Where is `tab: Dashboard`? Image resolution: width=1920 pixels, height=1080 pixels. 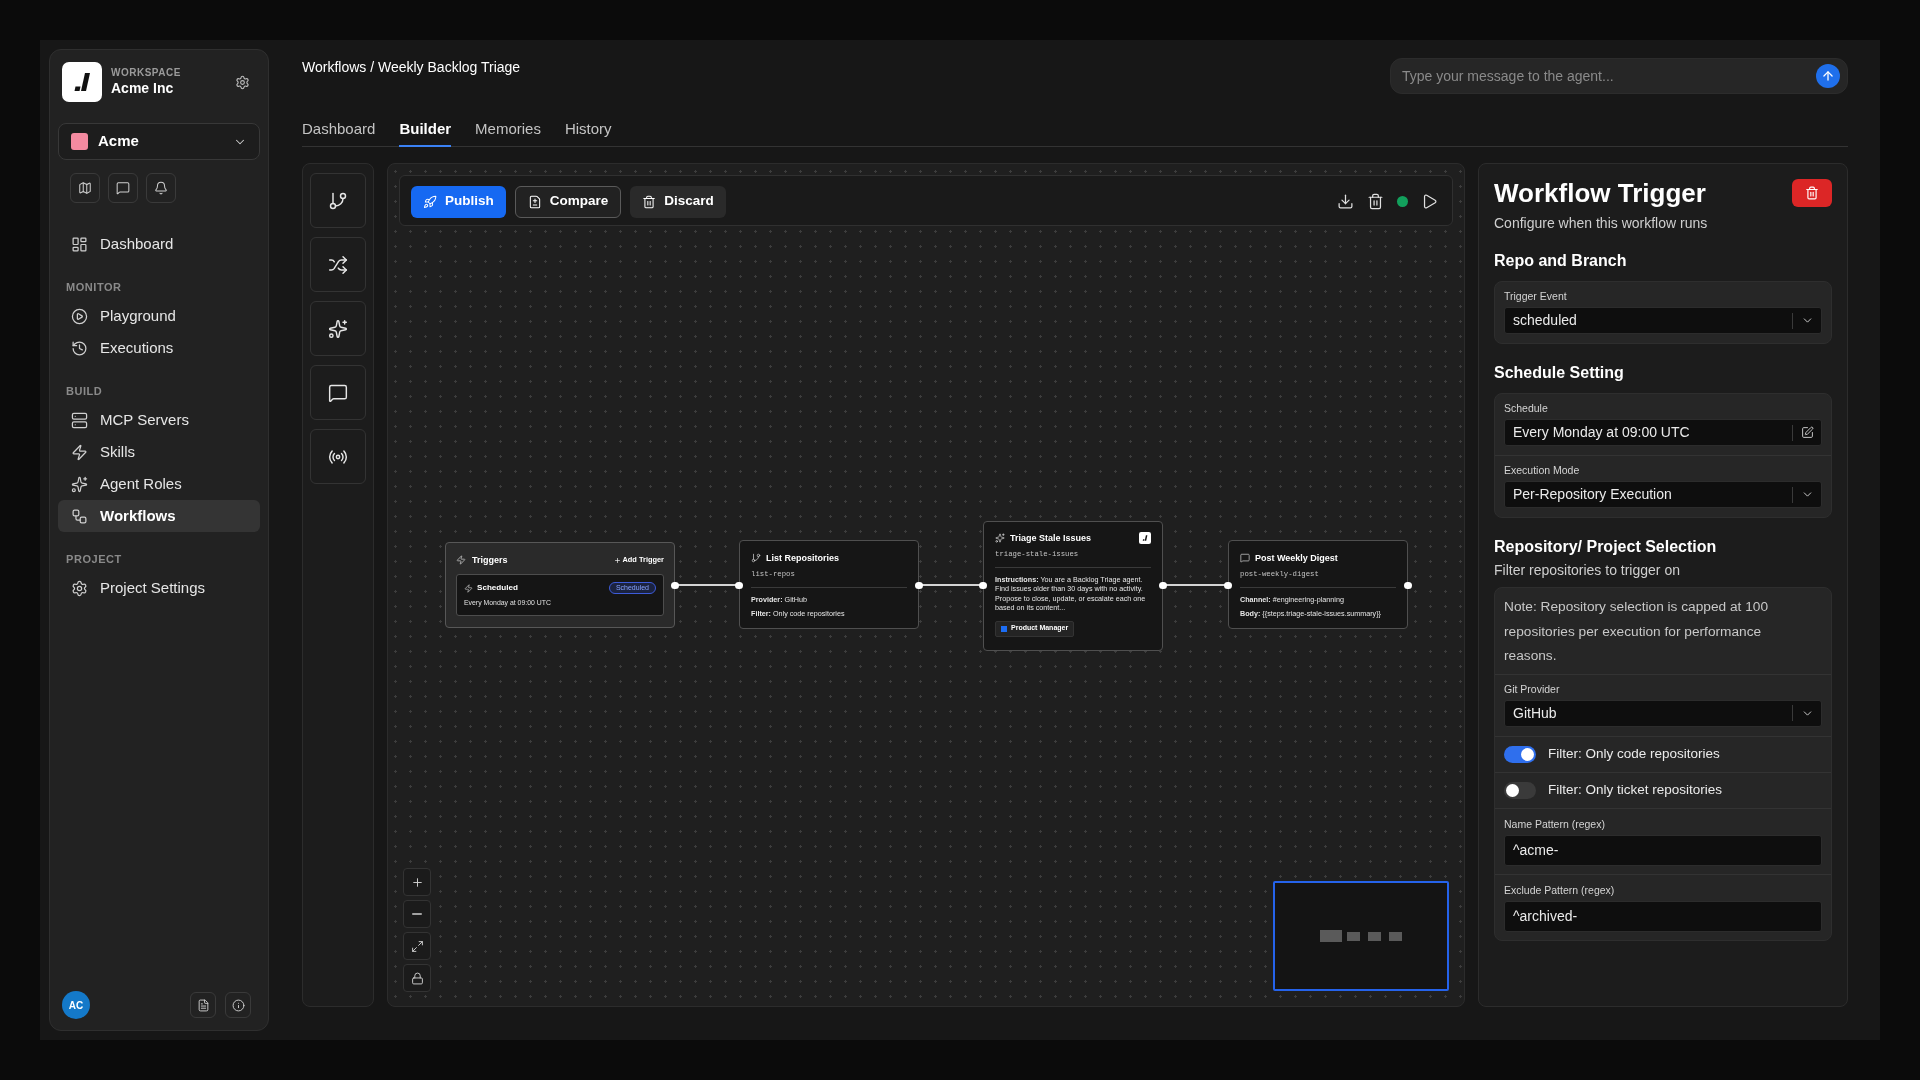
tab: Dashboard is located at coordinates (339, 128).